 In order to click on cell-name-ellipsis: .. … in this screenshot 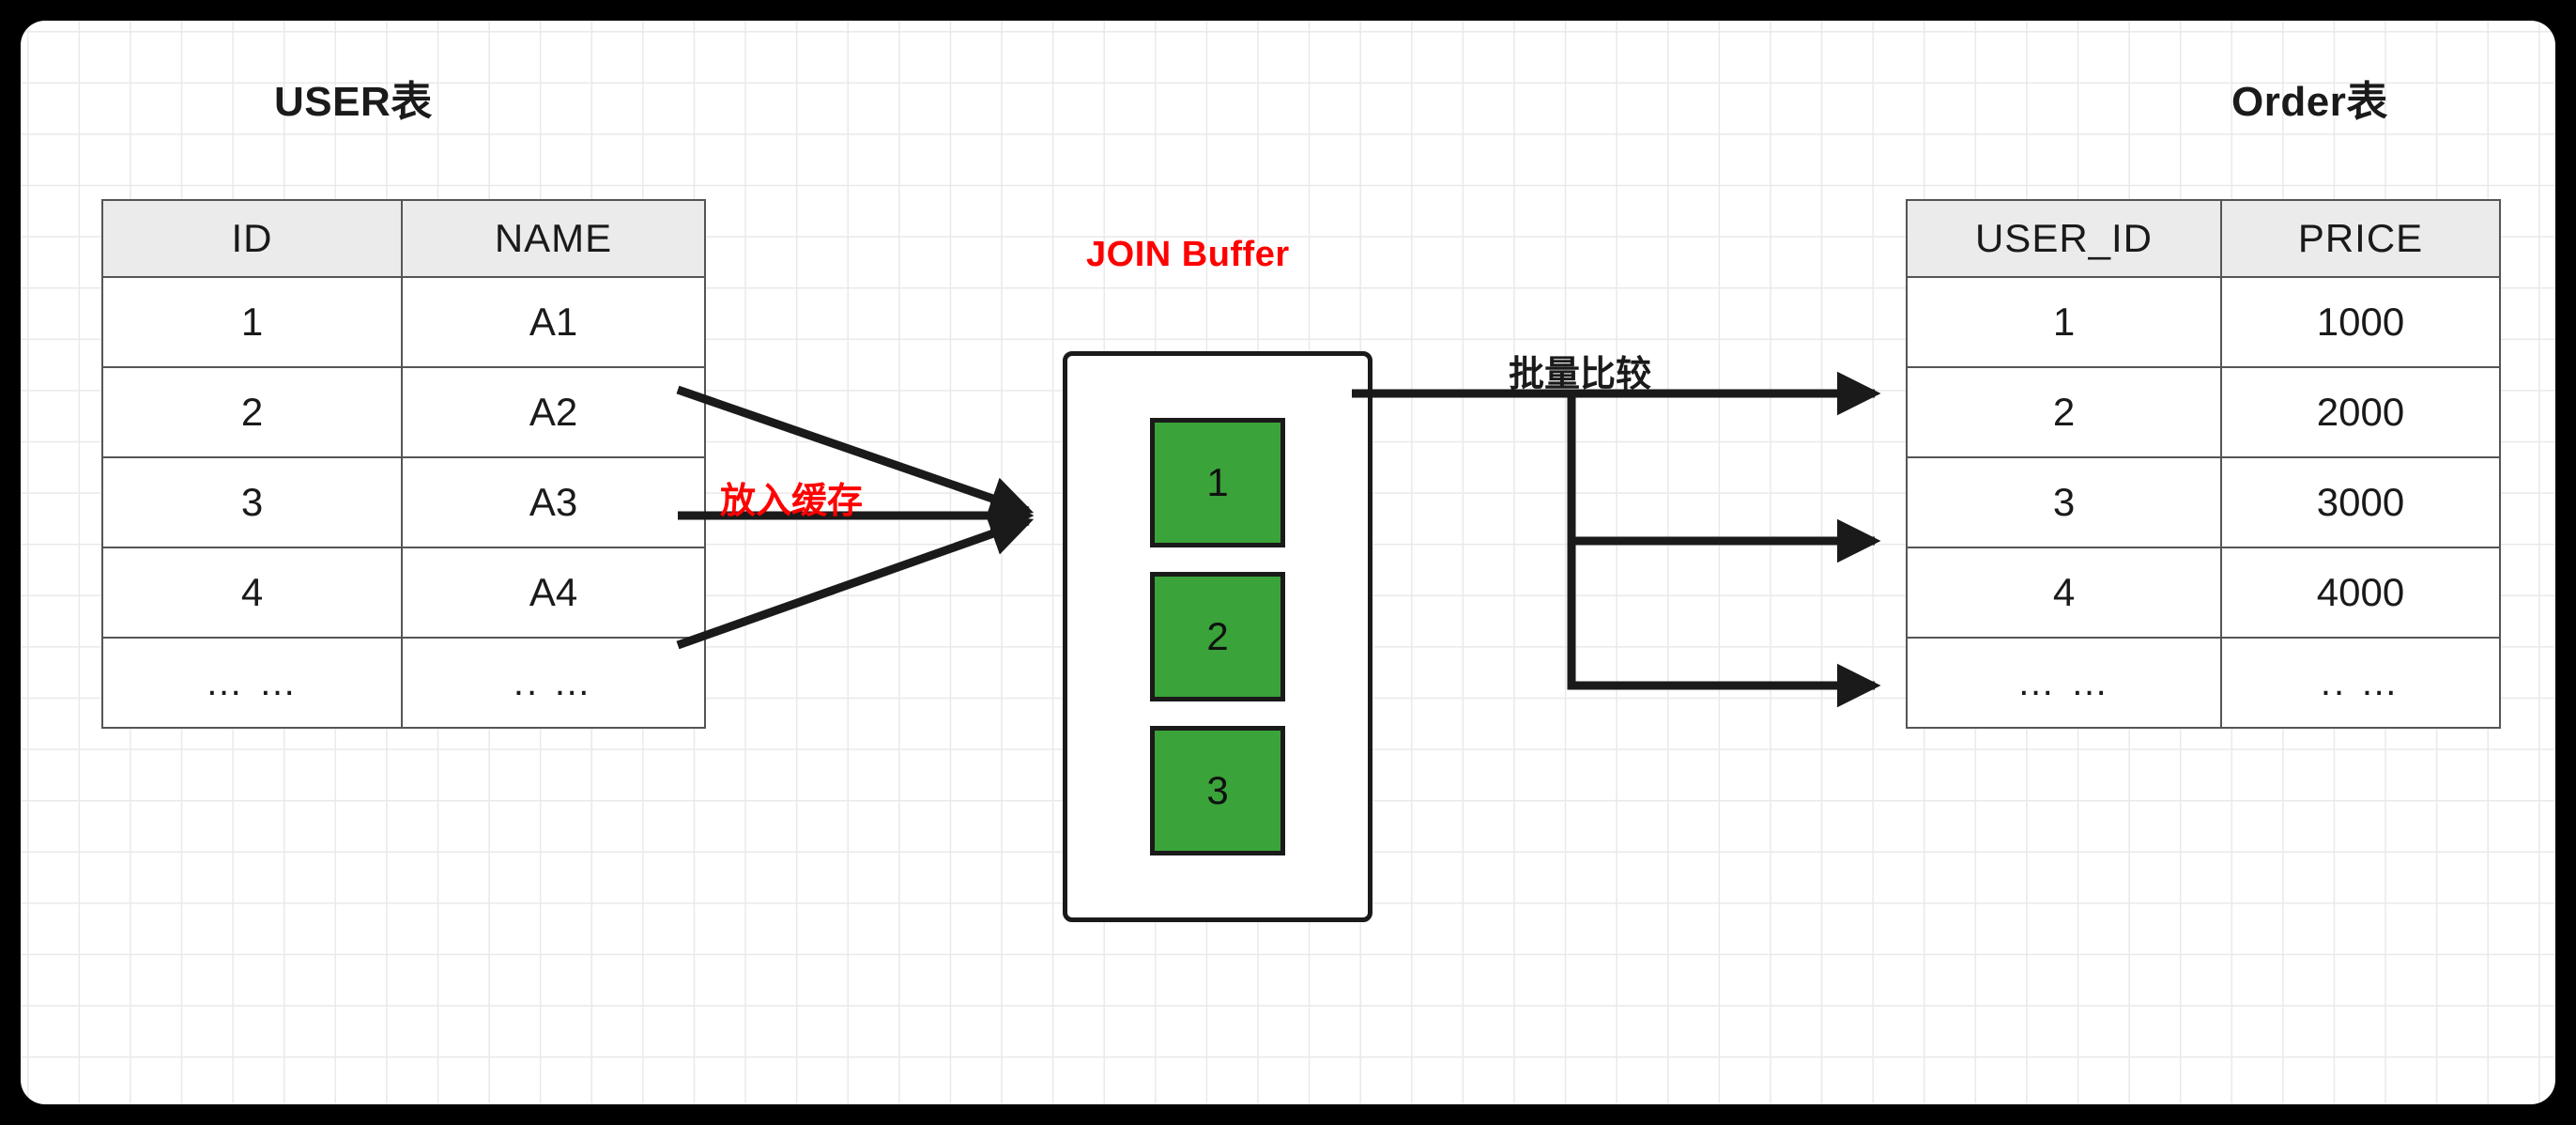, I will do `click(554, 683)`.